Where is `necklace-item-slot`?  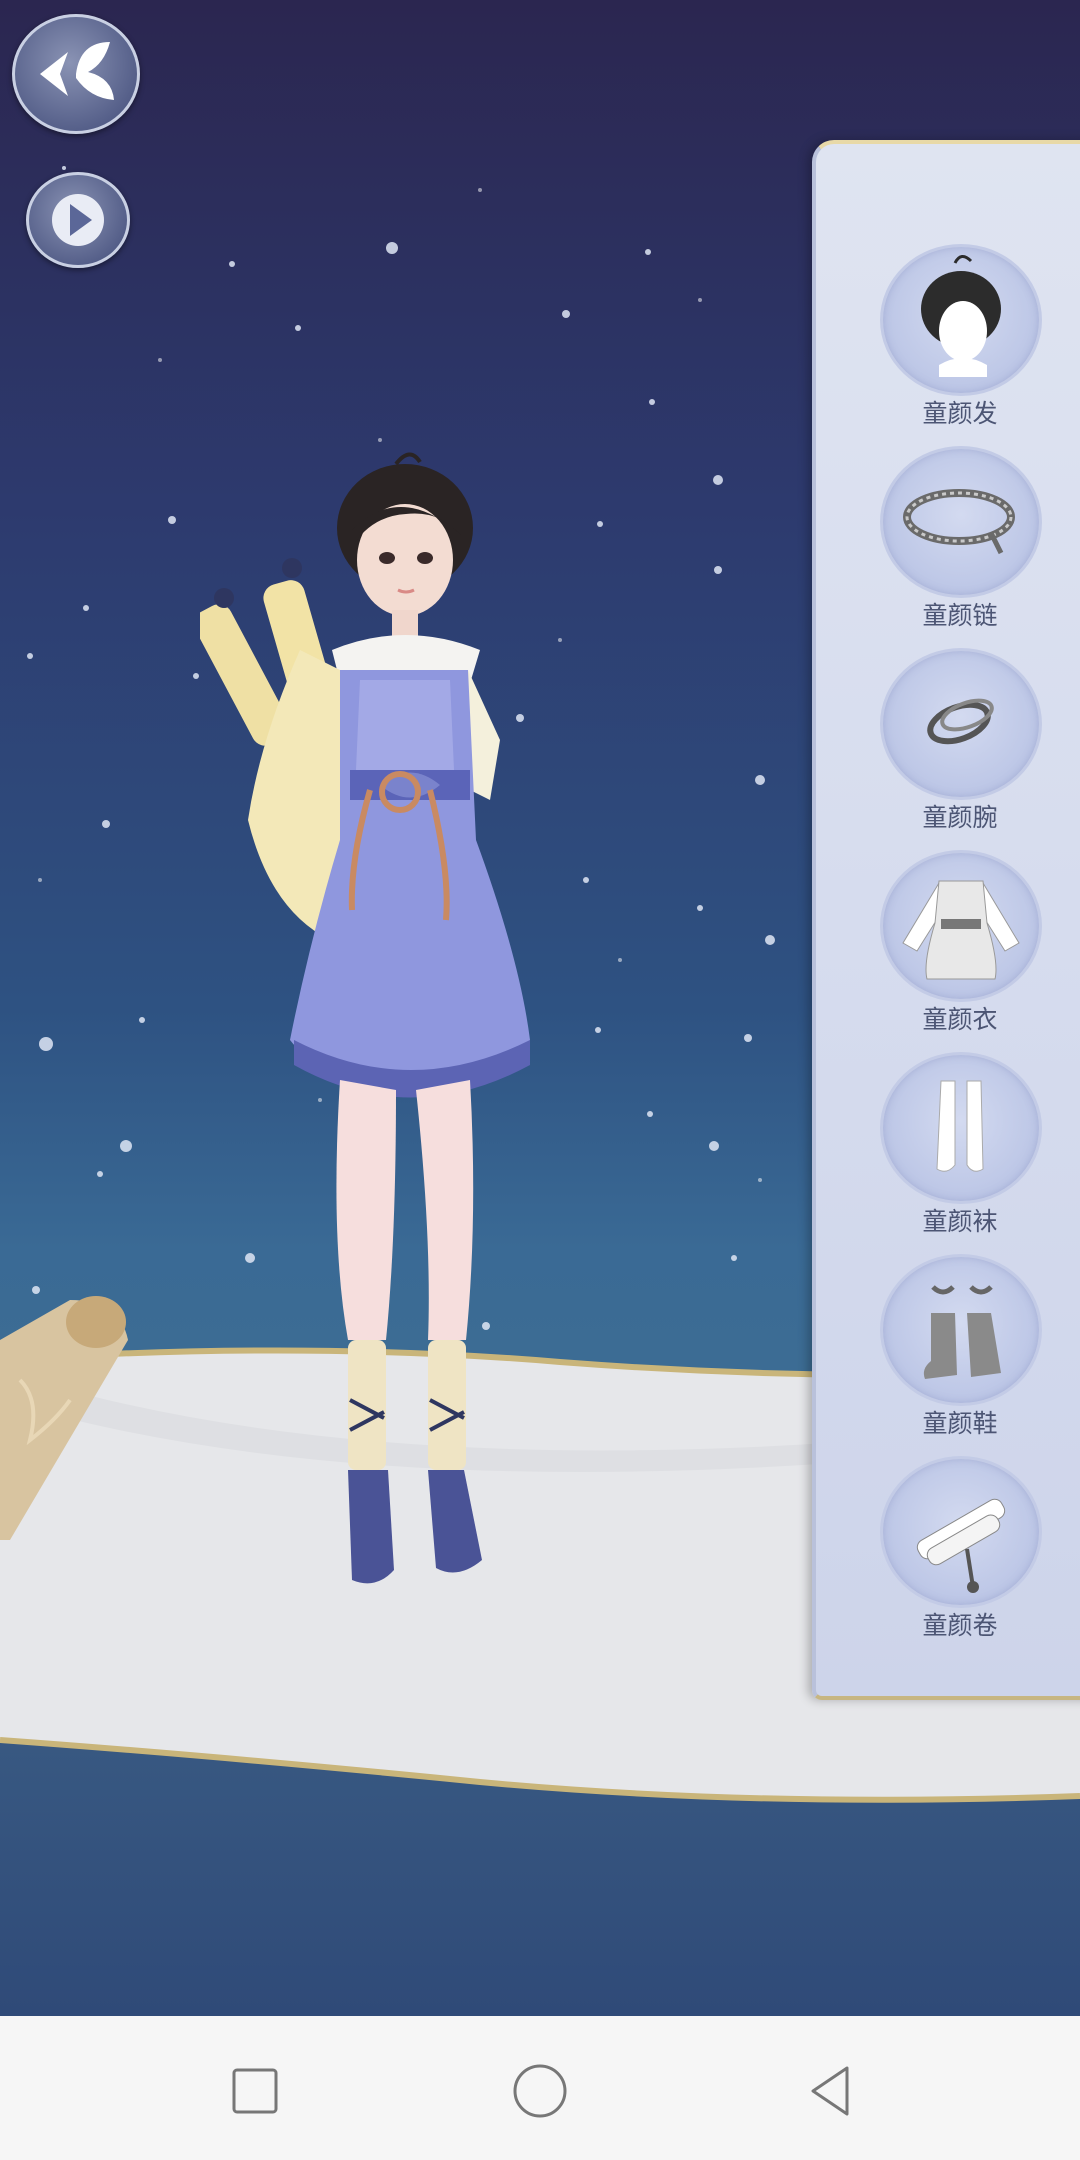
necklace-item-slot is located at coordinates (961, 522).